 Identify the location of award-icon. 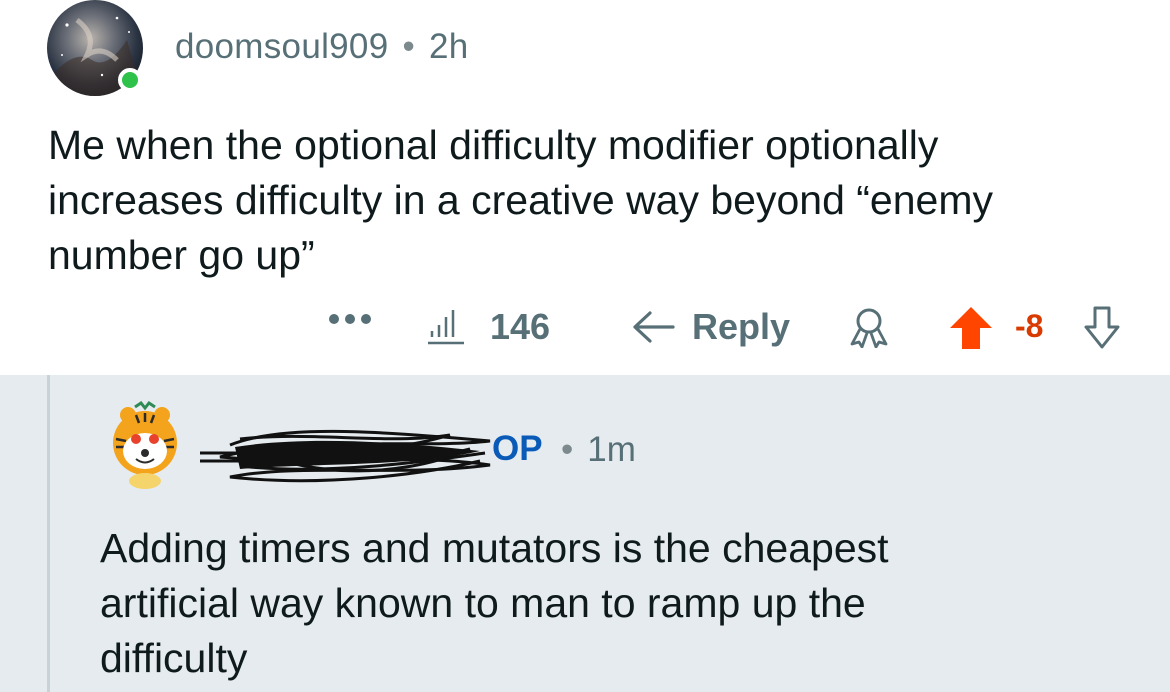
(869, 328).